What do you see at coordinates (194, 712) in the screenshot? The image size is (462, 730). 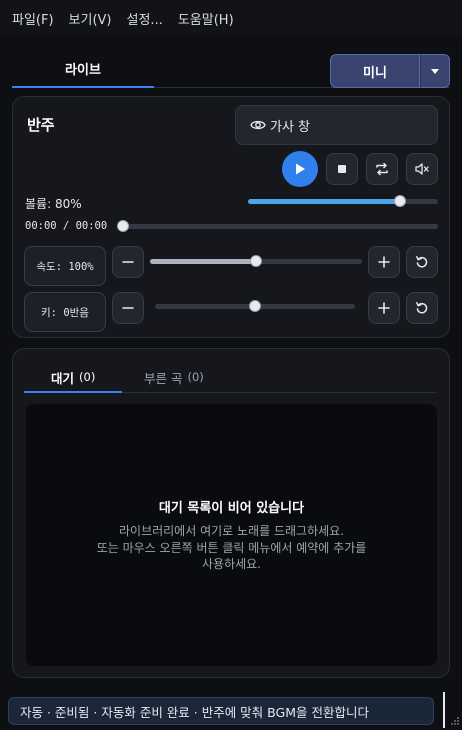 I see `status-text: 자동 · 준비됨 · 자동화 준비 완료 · 반주에 맞춰 BGM을 전환합니다` at bounding box center [194, 712].